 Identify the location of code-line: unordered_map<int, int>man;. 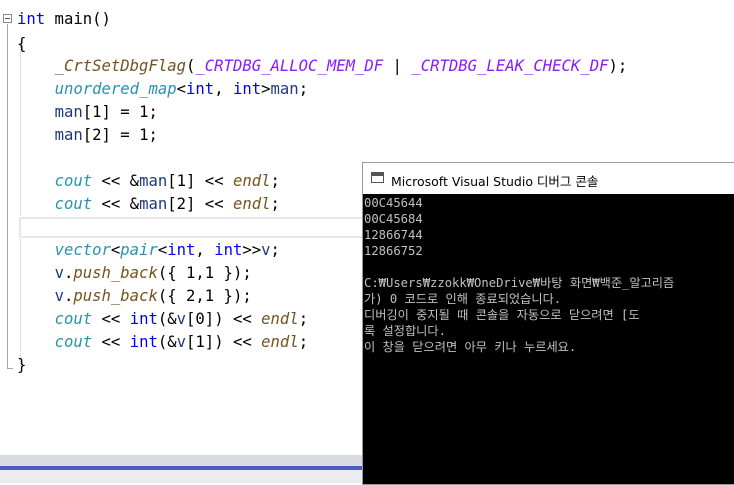
(163, 89).